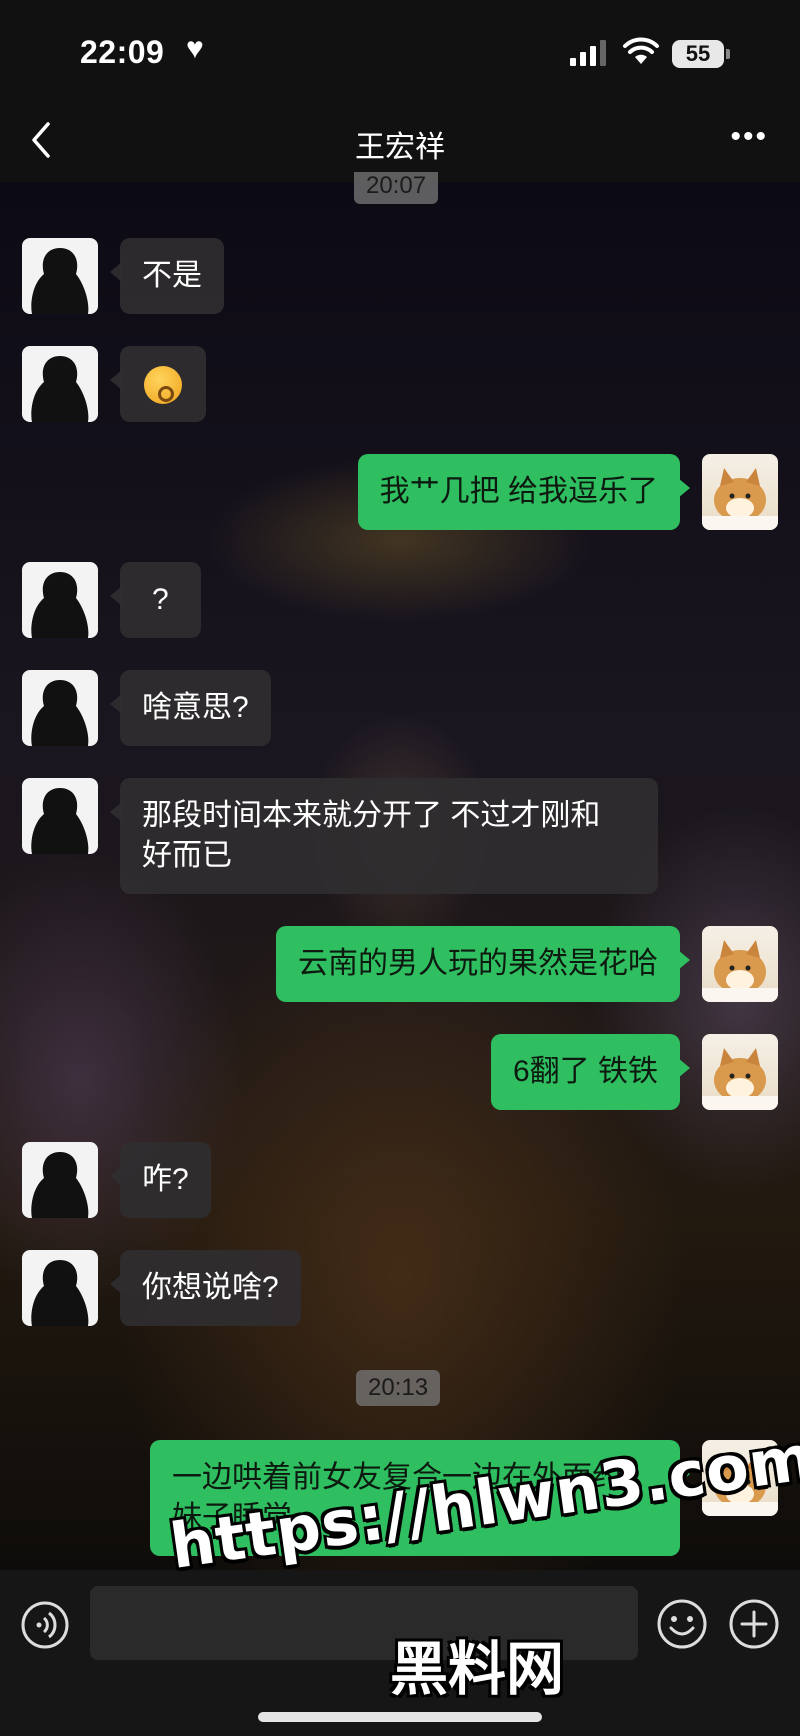  I want to click on wifi-icon, so click(641, 50).